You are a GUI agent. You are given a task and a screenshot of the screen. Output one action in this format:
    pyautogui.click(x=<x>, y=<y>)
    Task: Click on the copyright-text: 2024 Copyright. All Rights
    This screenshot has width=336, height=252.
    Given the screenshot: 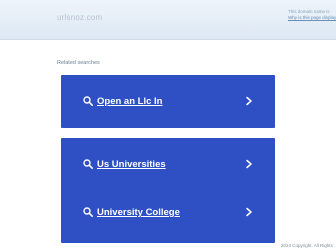 What is the action you would take?
    pyautogui.click(x=307, y=245)
    